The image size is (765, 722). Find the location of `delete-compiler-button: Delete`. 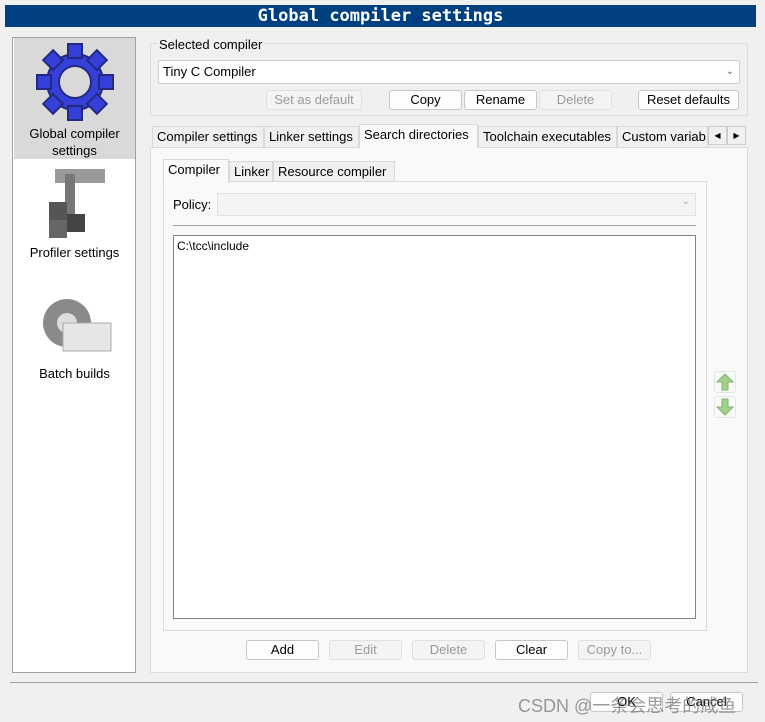

delete-compiler-button: Delete is located at coordinates (575, 100).